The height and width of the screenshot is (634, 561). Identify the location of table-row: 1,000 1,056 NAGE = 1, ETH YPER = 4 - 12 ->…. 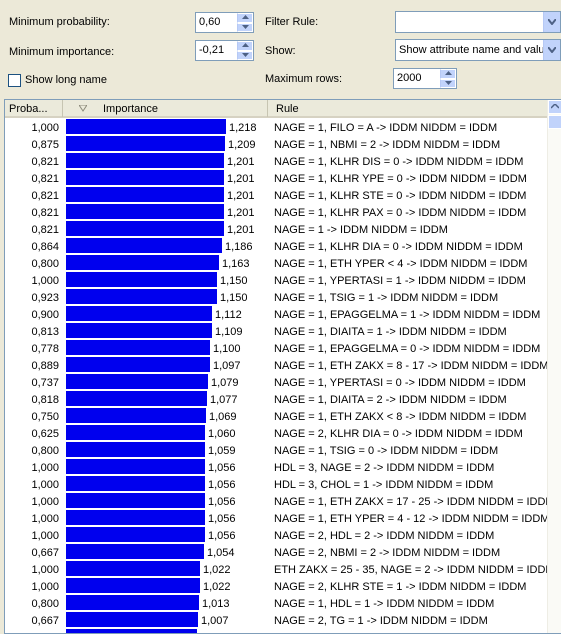
(277, 518).